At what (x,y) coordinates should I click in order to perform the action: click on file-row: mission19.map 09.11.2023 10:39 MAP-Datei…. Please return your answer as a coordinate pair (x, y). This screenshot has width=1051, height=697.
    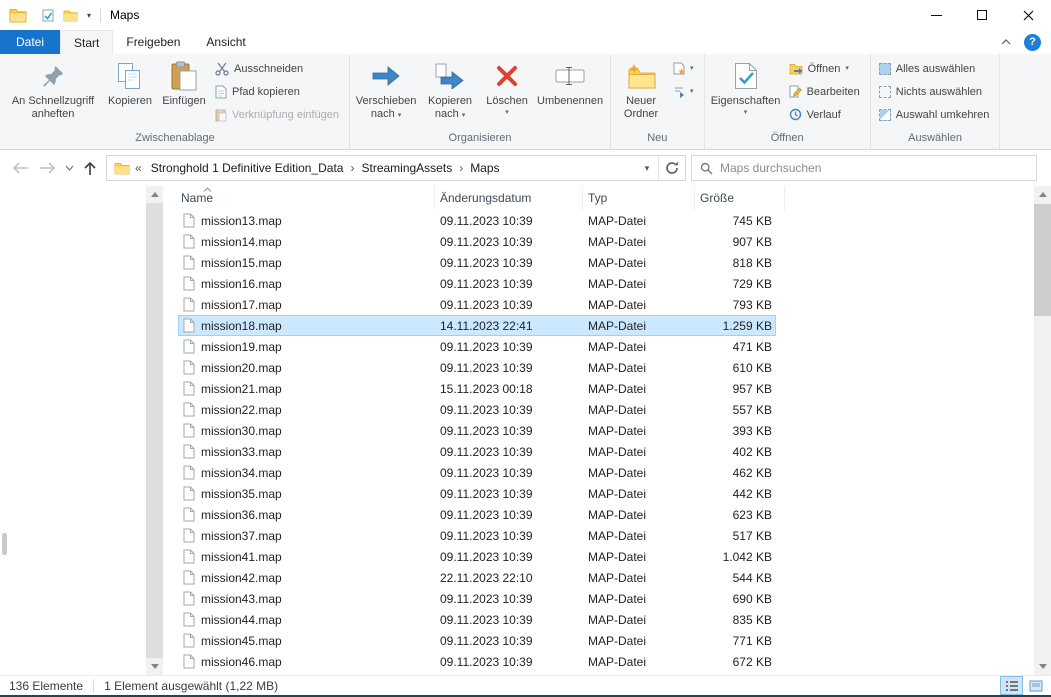
    Looking at the image, I should click on (477, 346).